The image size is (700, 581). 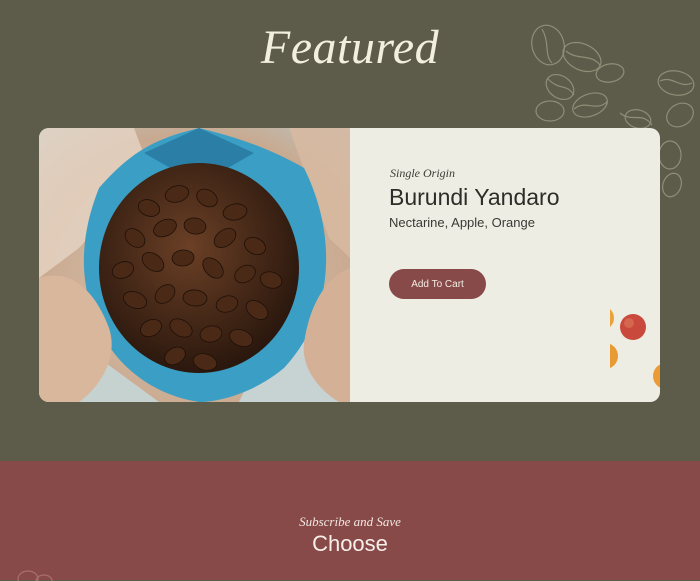 I want to click on product-name: Burundi Yandaro, so click(x=474, y=197).